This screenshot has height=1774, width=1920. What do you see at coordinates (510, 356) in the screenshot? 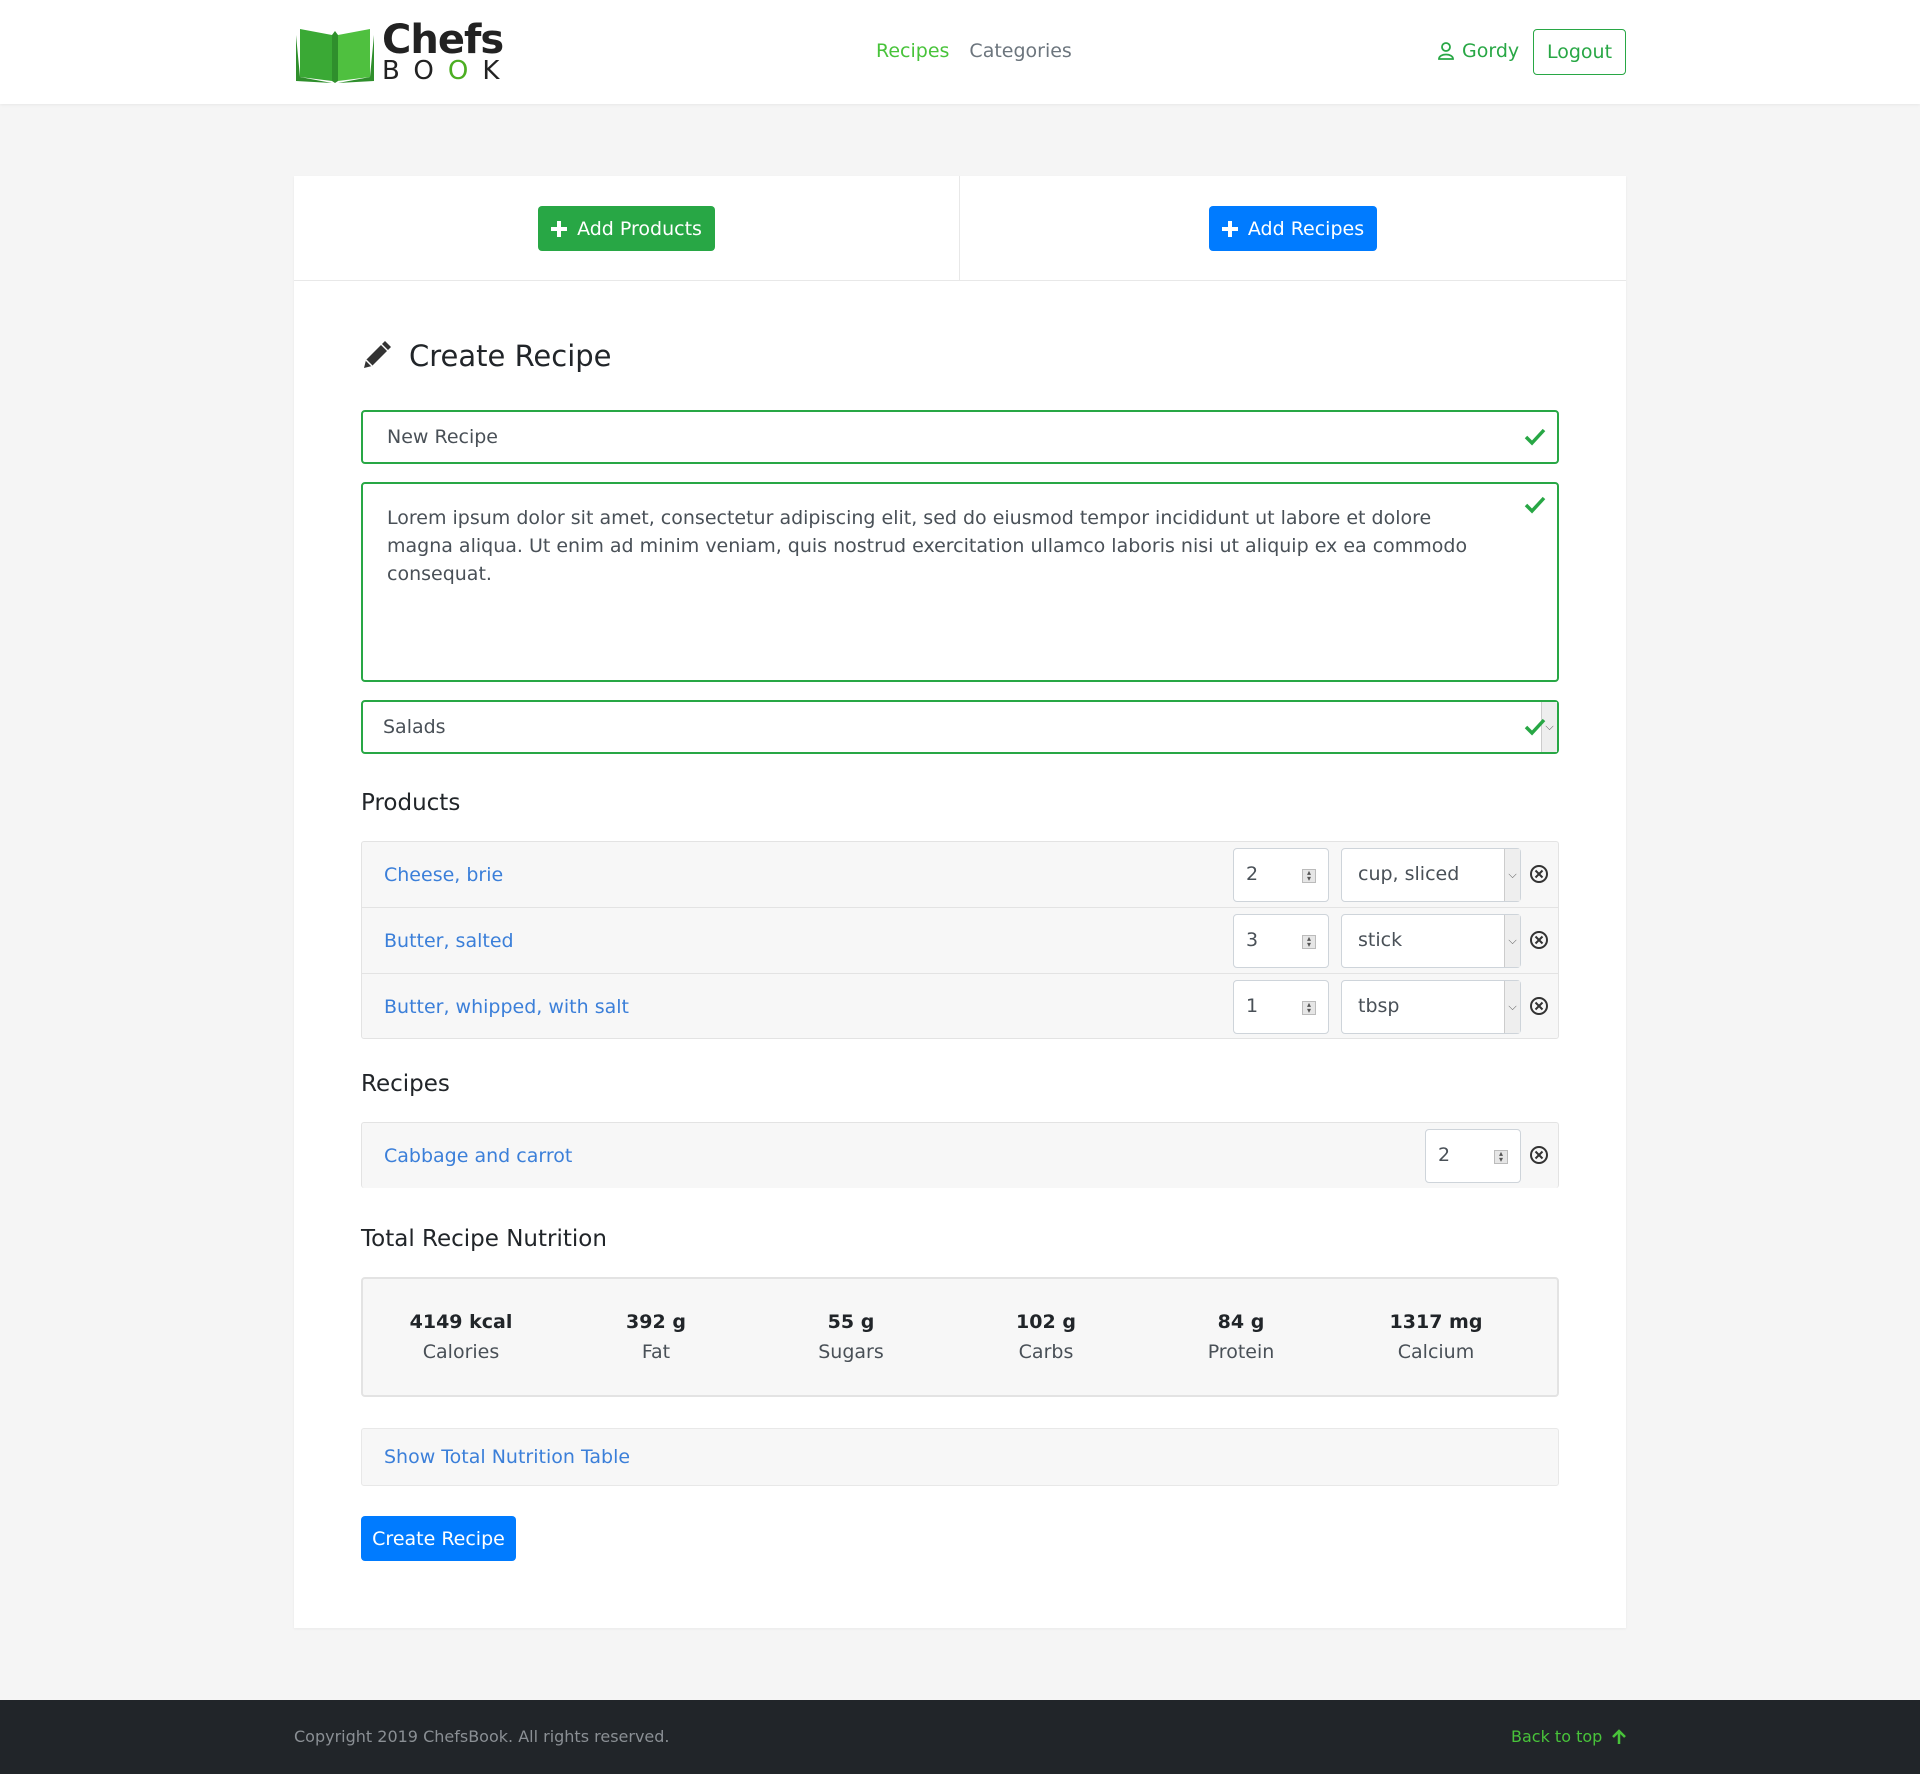
I see `page-title-text: Create Recipe` at bounding box center [510, 356].